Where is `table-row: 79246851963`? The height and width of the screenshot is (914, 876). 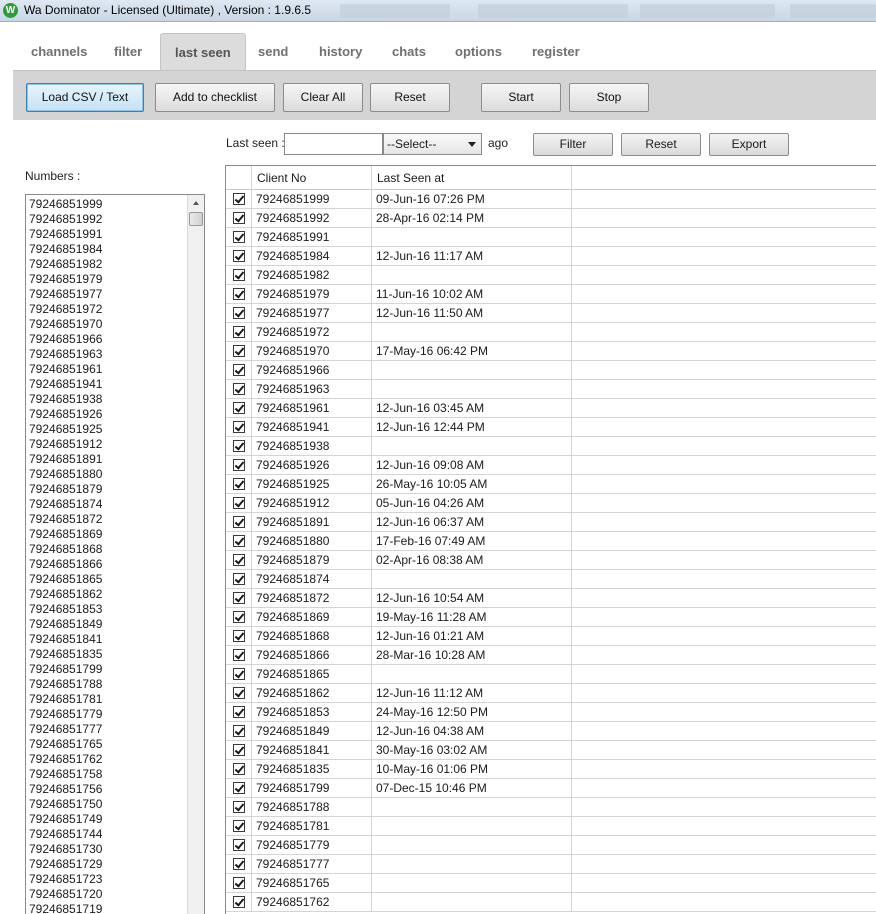 table-row: 79246851963 is located at coordinates (551, 389).